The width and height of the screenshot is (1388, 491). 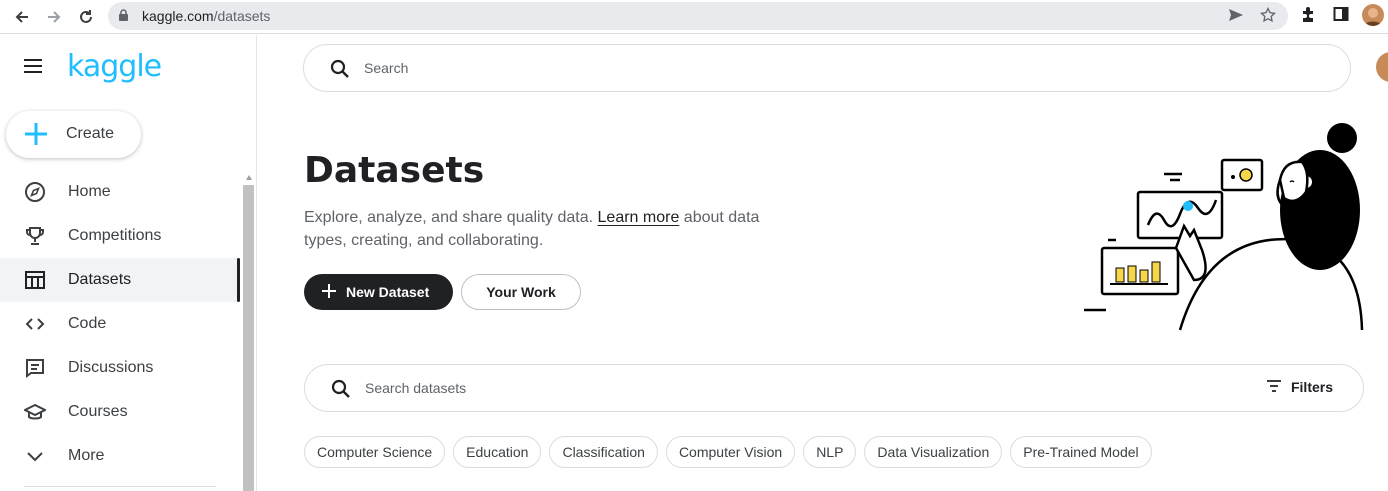 I want to click on page-title: Datasets, so click(x=394, y=170).